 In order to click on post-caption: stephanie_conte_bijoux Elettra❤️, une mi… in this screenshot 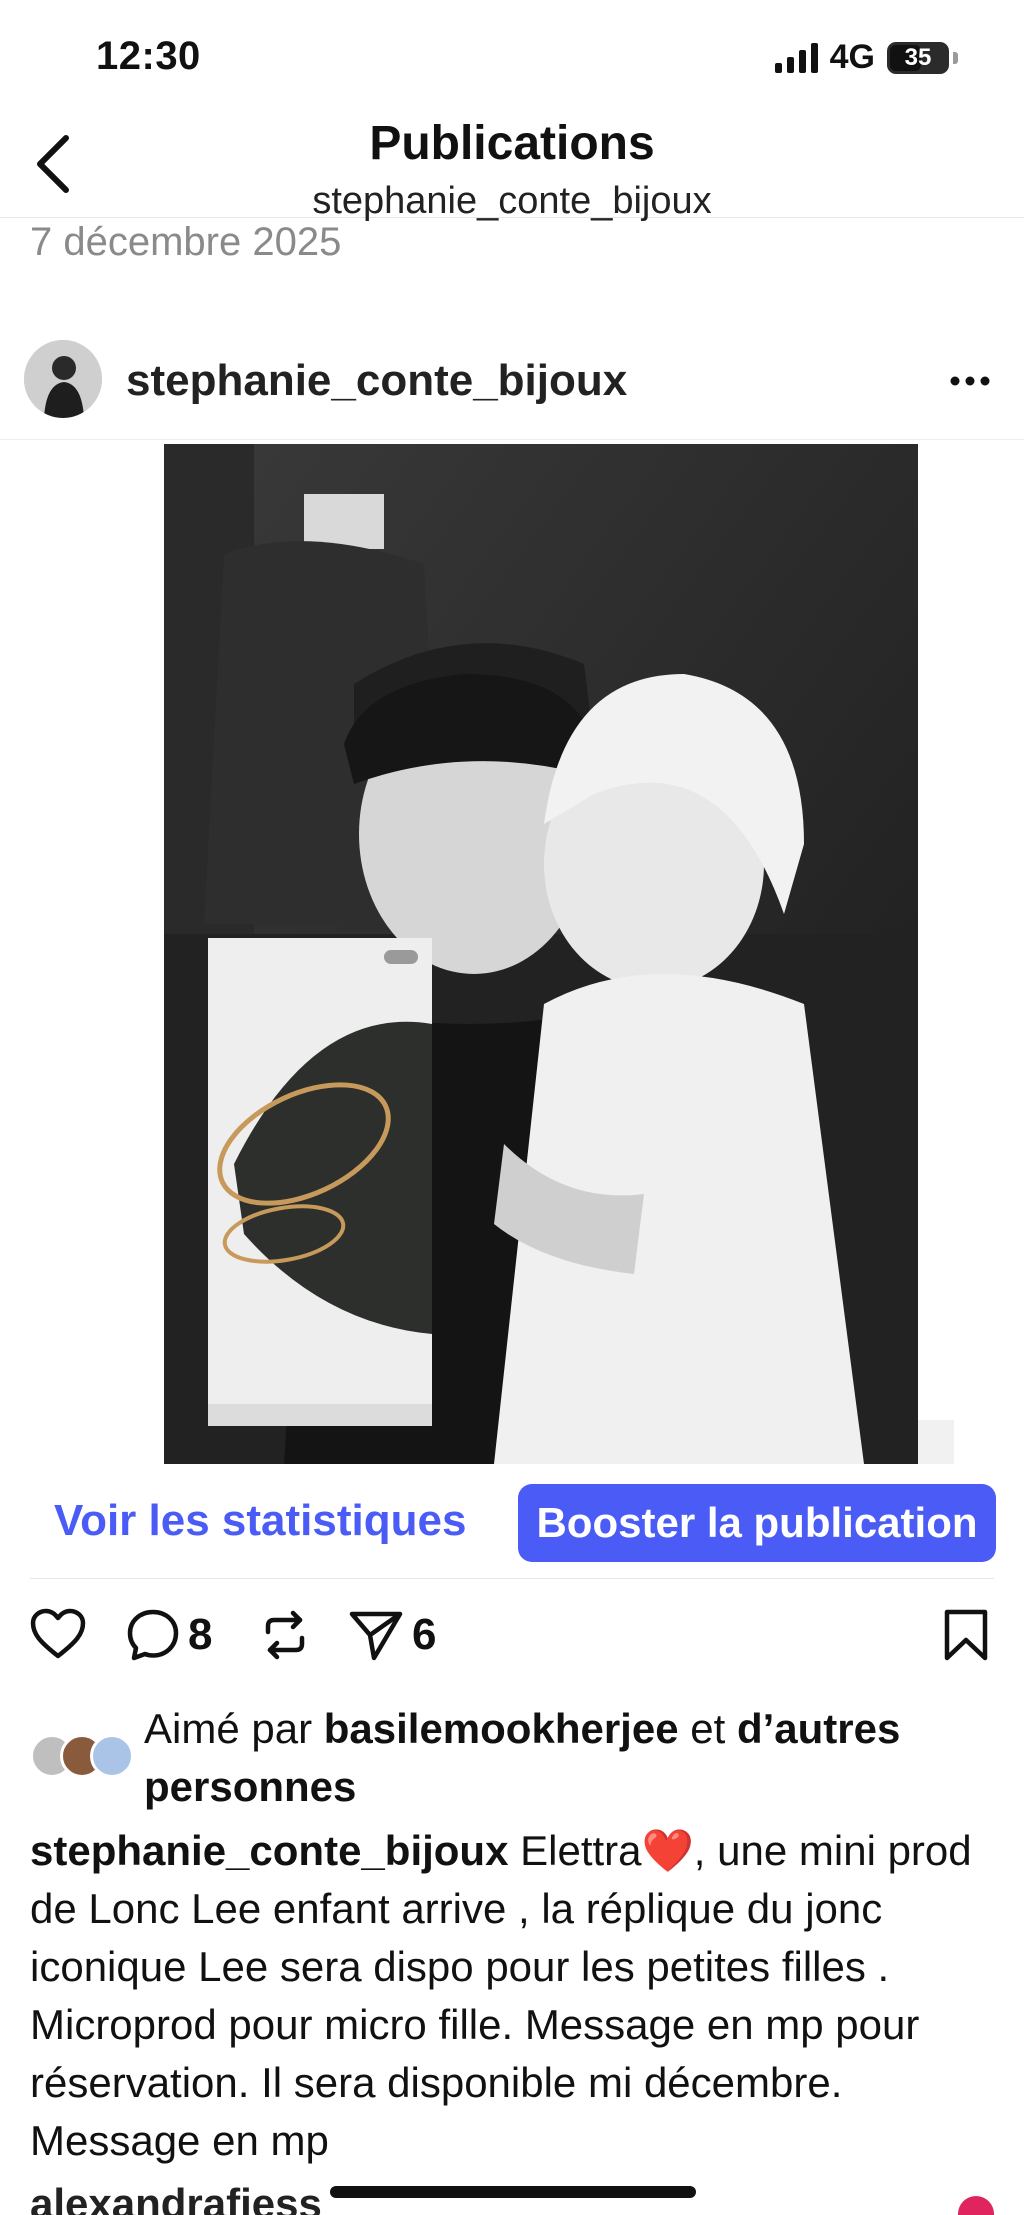, I will do `click(515, 1996)`.